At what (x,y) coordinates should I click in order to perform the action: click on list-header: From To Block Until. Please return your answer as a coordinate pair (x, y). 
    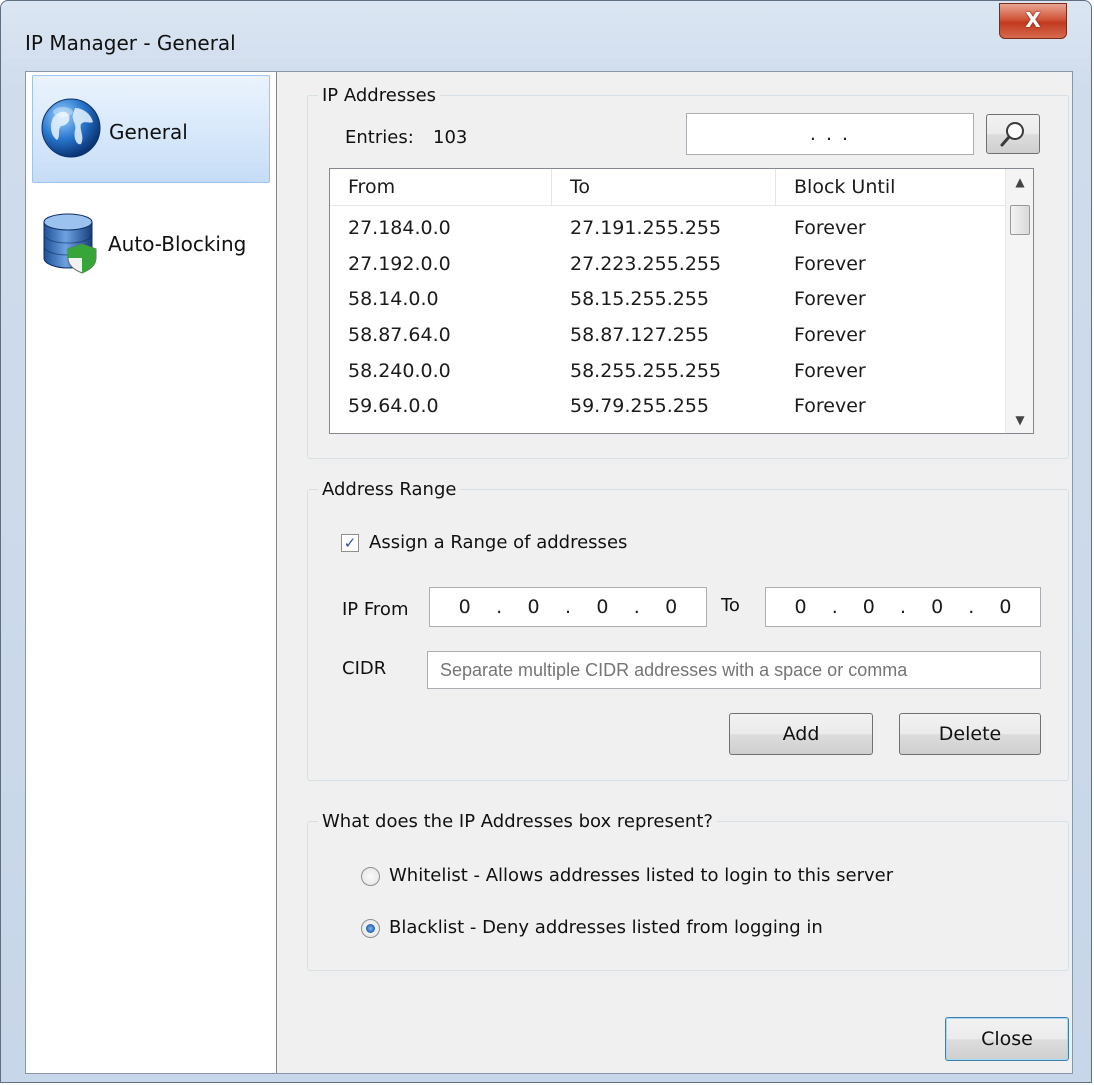
    Looking at the image, I should click on (667, 187).